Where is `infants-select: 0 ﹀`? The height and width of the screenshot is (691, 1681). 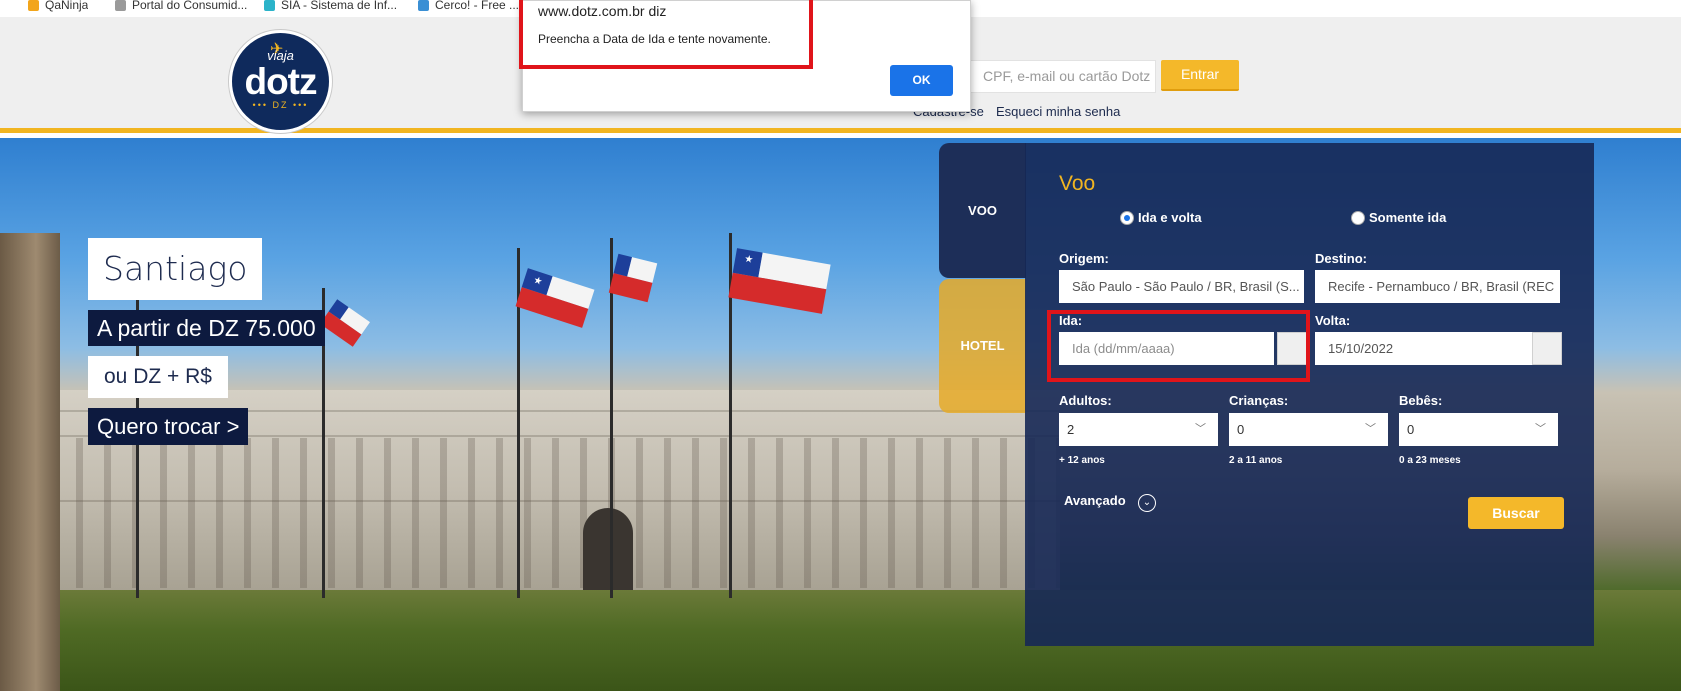 infants-select: 0 ﹀ is located at coordinates (1478, 429).